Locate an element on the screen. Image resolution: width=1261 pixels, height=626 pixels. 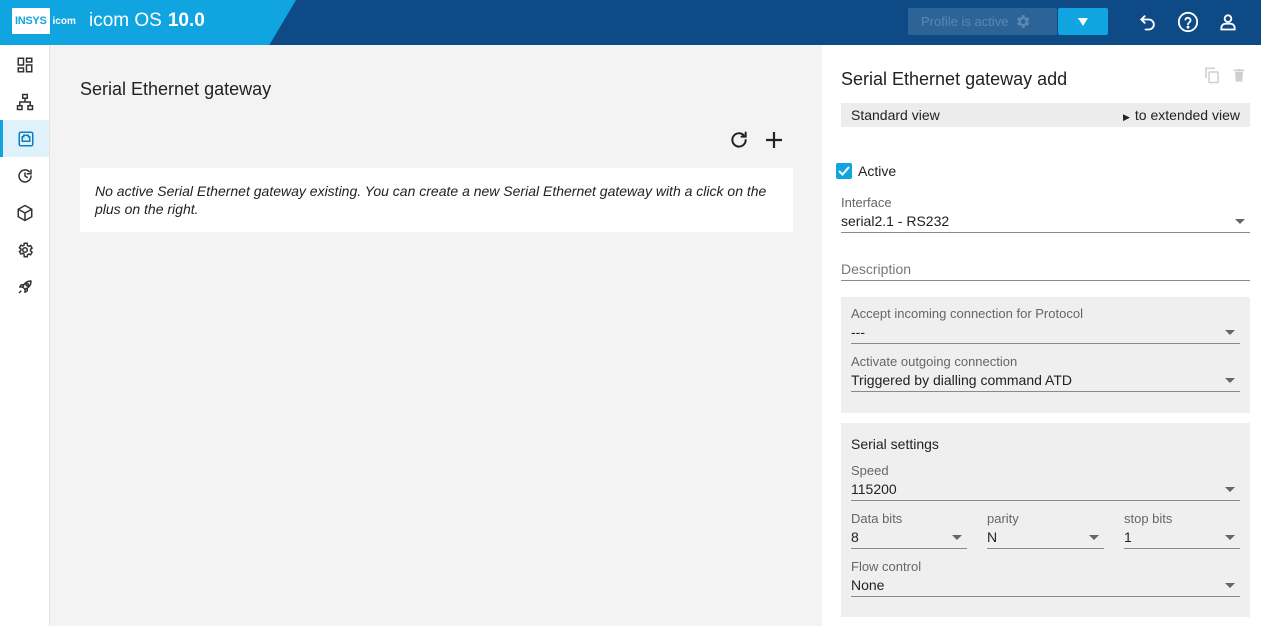
active-label: Active is located at coordinates (877, 171).